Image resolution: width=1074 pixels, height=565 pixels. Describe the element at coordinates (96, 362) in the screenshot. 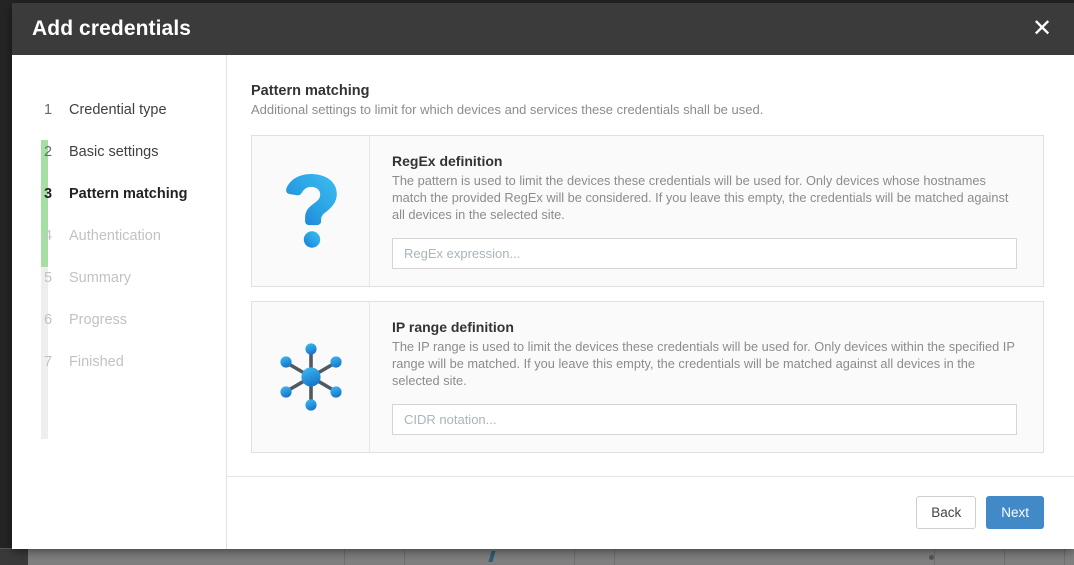

I see `step-label: Finished` at that location.